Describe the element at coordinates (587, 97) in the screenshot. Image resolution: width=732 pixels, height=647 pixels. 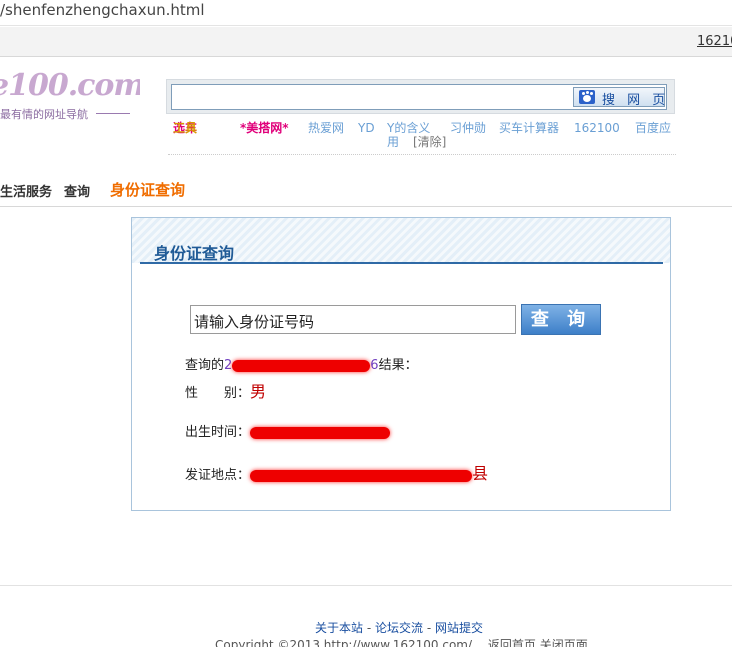
I see `baidu-paw-icon` at that location.